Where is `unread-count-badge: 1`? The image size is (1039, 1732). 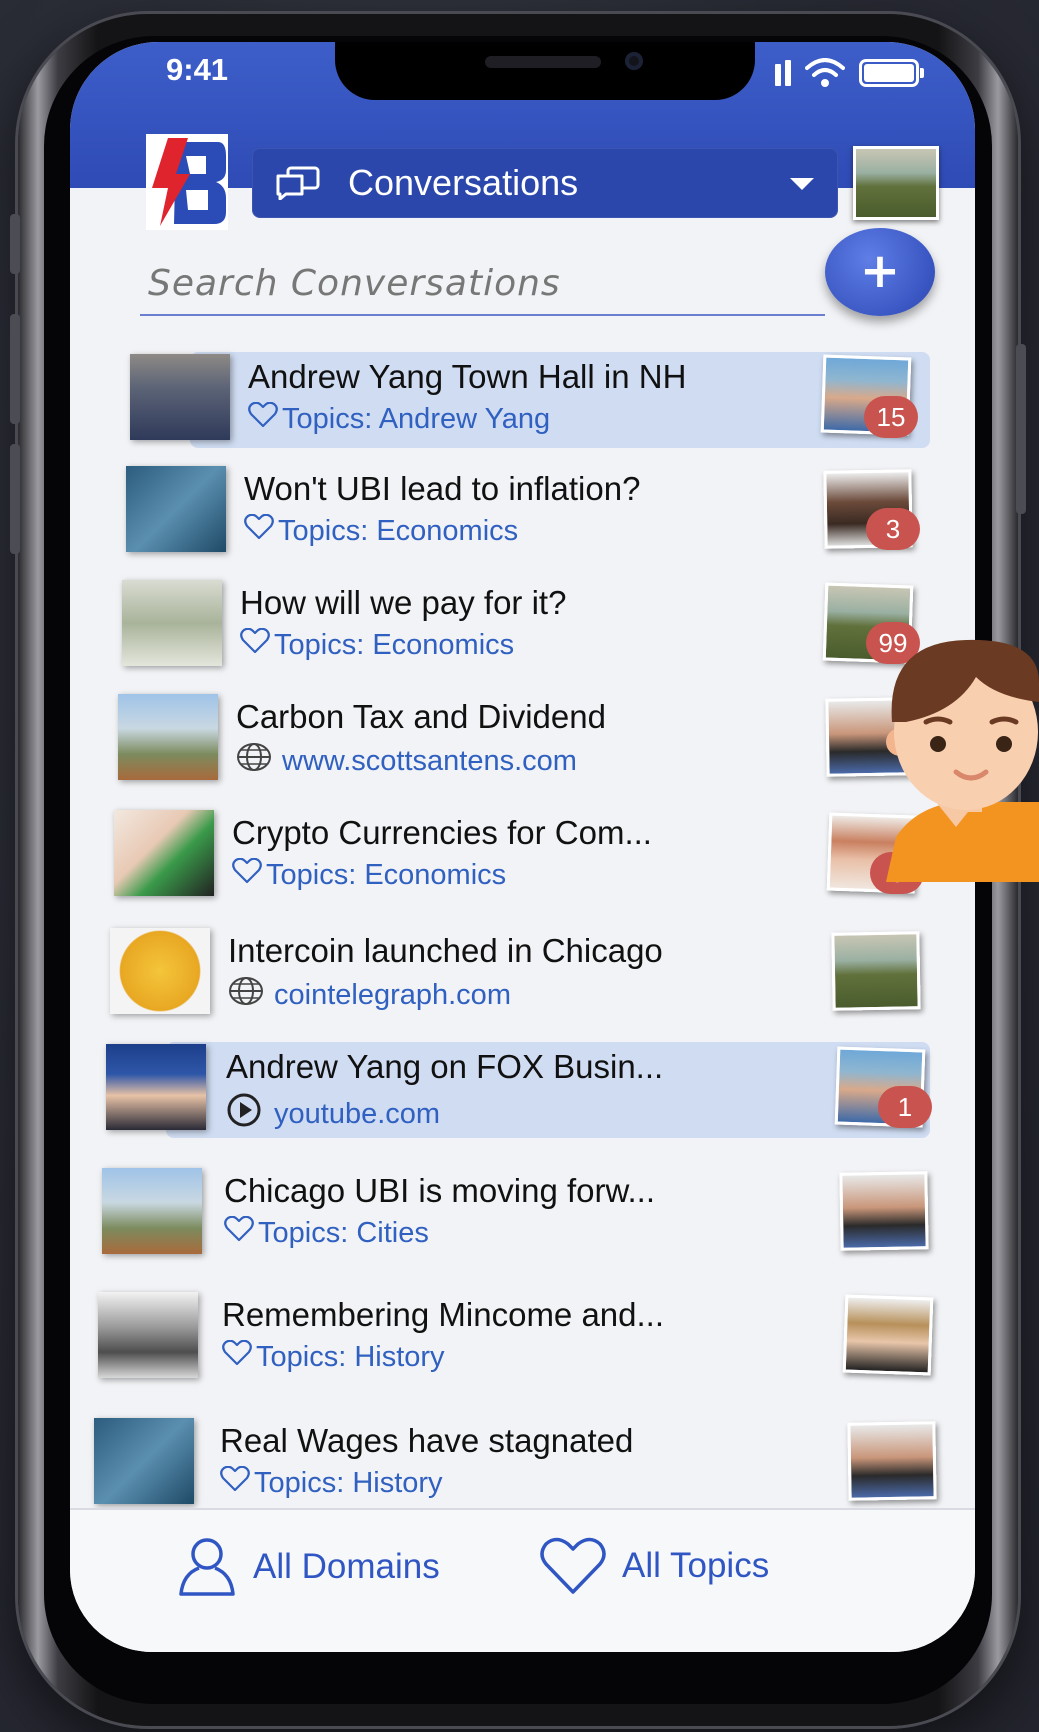 unread-count-badge: 1 is located at coordinates (905, 1107).